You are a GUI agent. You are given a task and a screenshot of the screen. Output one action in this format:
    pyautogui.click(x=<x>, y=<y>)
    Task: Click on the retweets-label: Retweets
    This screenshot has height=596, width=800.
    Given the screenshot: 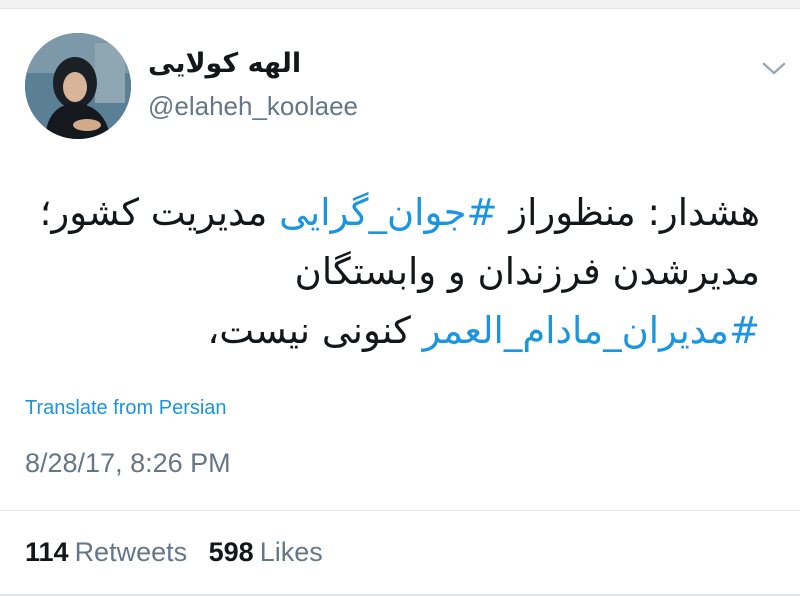 What is the action you would take?
    pyautogui.click(x=131, y=552)
    